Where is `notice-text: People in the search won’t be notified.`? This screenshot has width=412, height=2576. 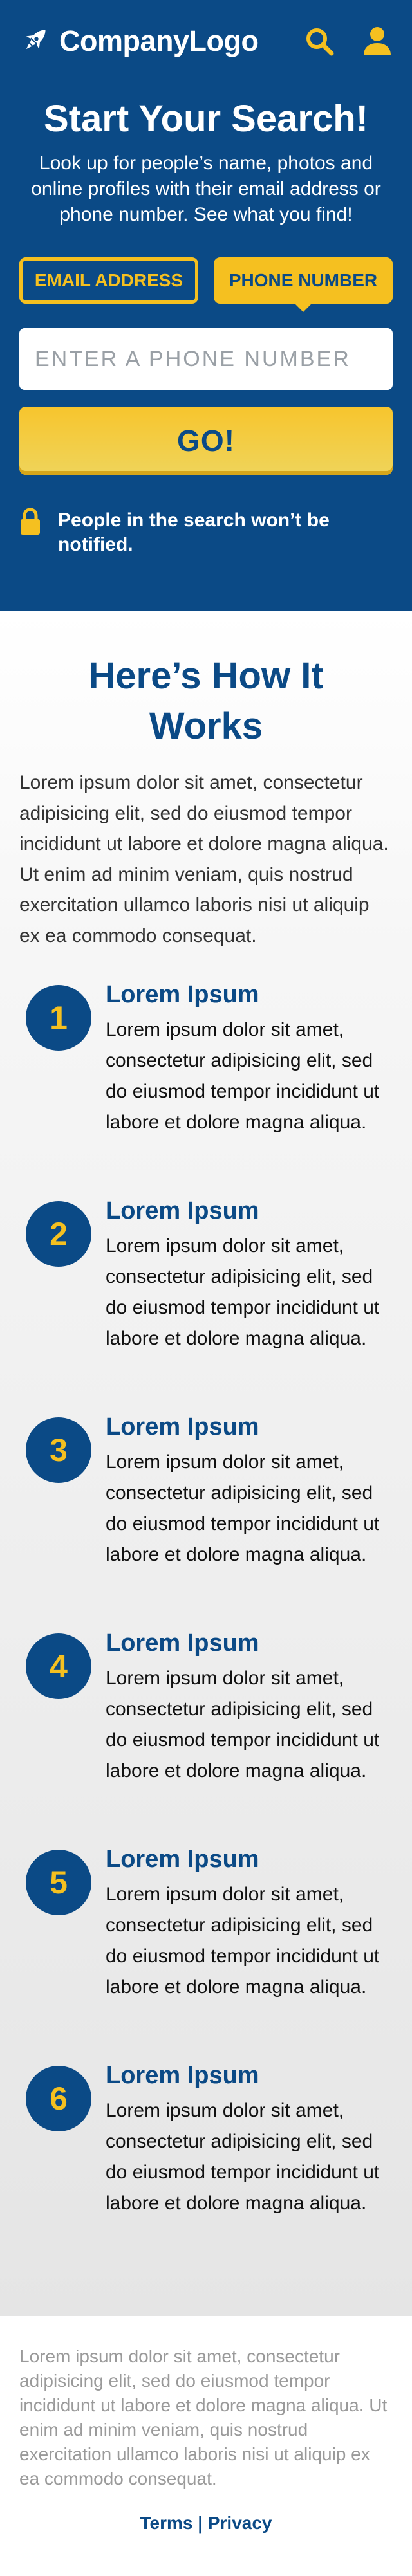 notice-text: People in the search won’t be notified. is located at coordinates (194, 532).